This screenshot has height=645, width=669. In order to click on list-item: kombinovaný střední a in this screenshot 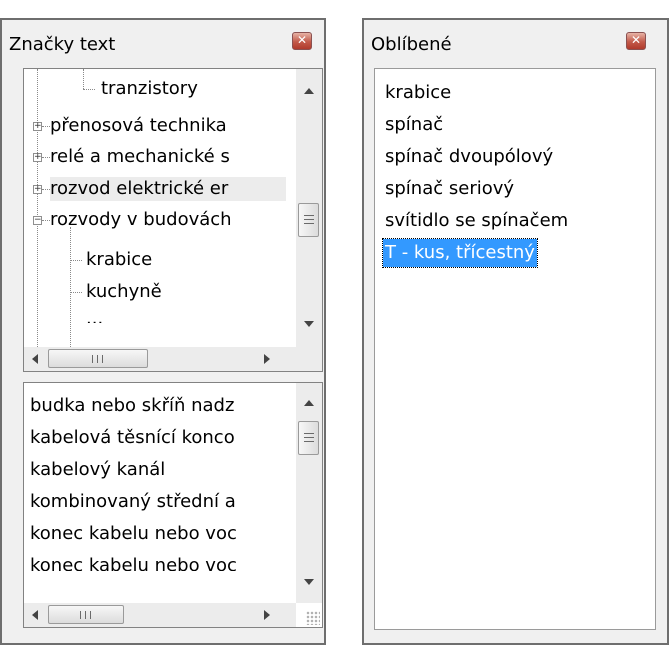, I will do `click(133, 502)`.